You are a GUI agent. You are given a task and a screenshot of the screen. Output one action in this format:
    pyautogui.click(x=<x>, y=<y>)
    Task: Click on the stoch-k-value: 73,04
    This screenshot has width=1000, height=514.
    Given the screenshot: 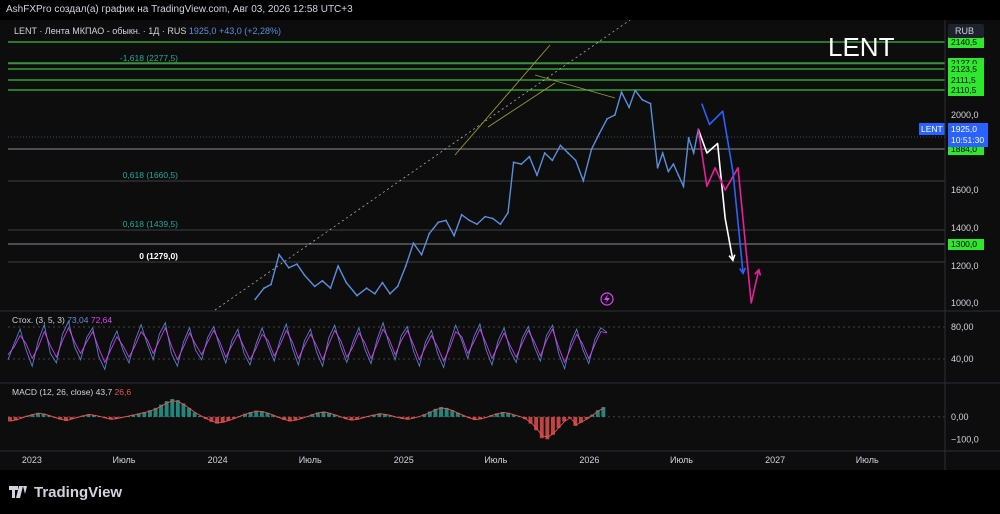 What is the action you would take?
    pyautogui.click(x=79, y=320)
    